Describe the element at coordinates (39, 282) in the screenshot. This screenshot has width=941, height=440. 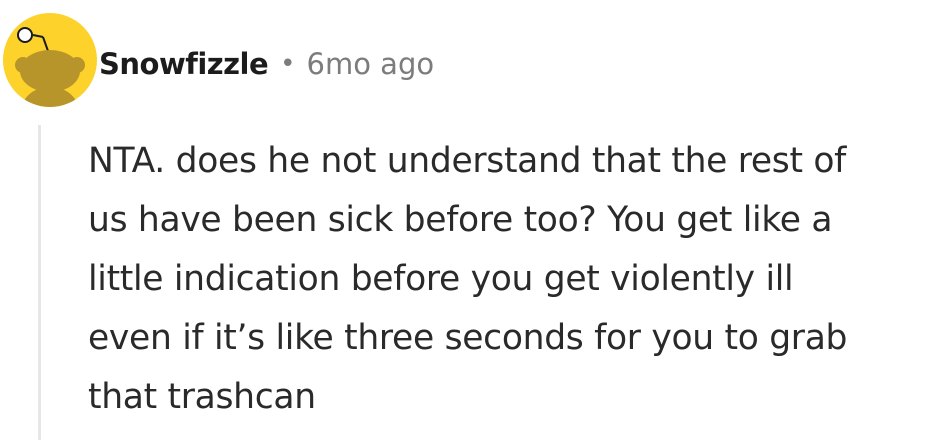
I see `thread-collapse-line` at that location.